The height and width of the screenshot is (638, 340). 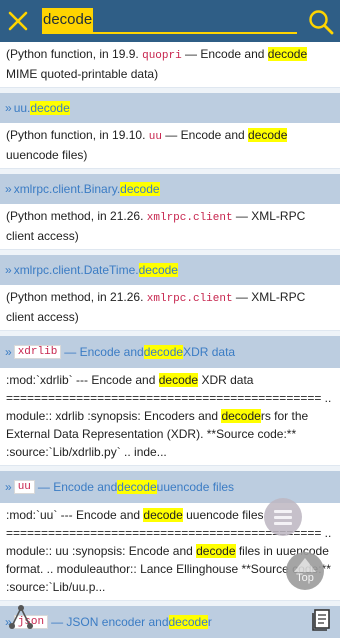 What do you see at coordinates (322, 620) in the screenshot?
I see `book-icon` at bounding box center [322, 620].